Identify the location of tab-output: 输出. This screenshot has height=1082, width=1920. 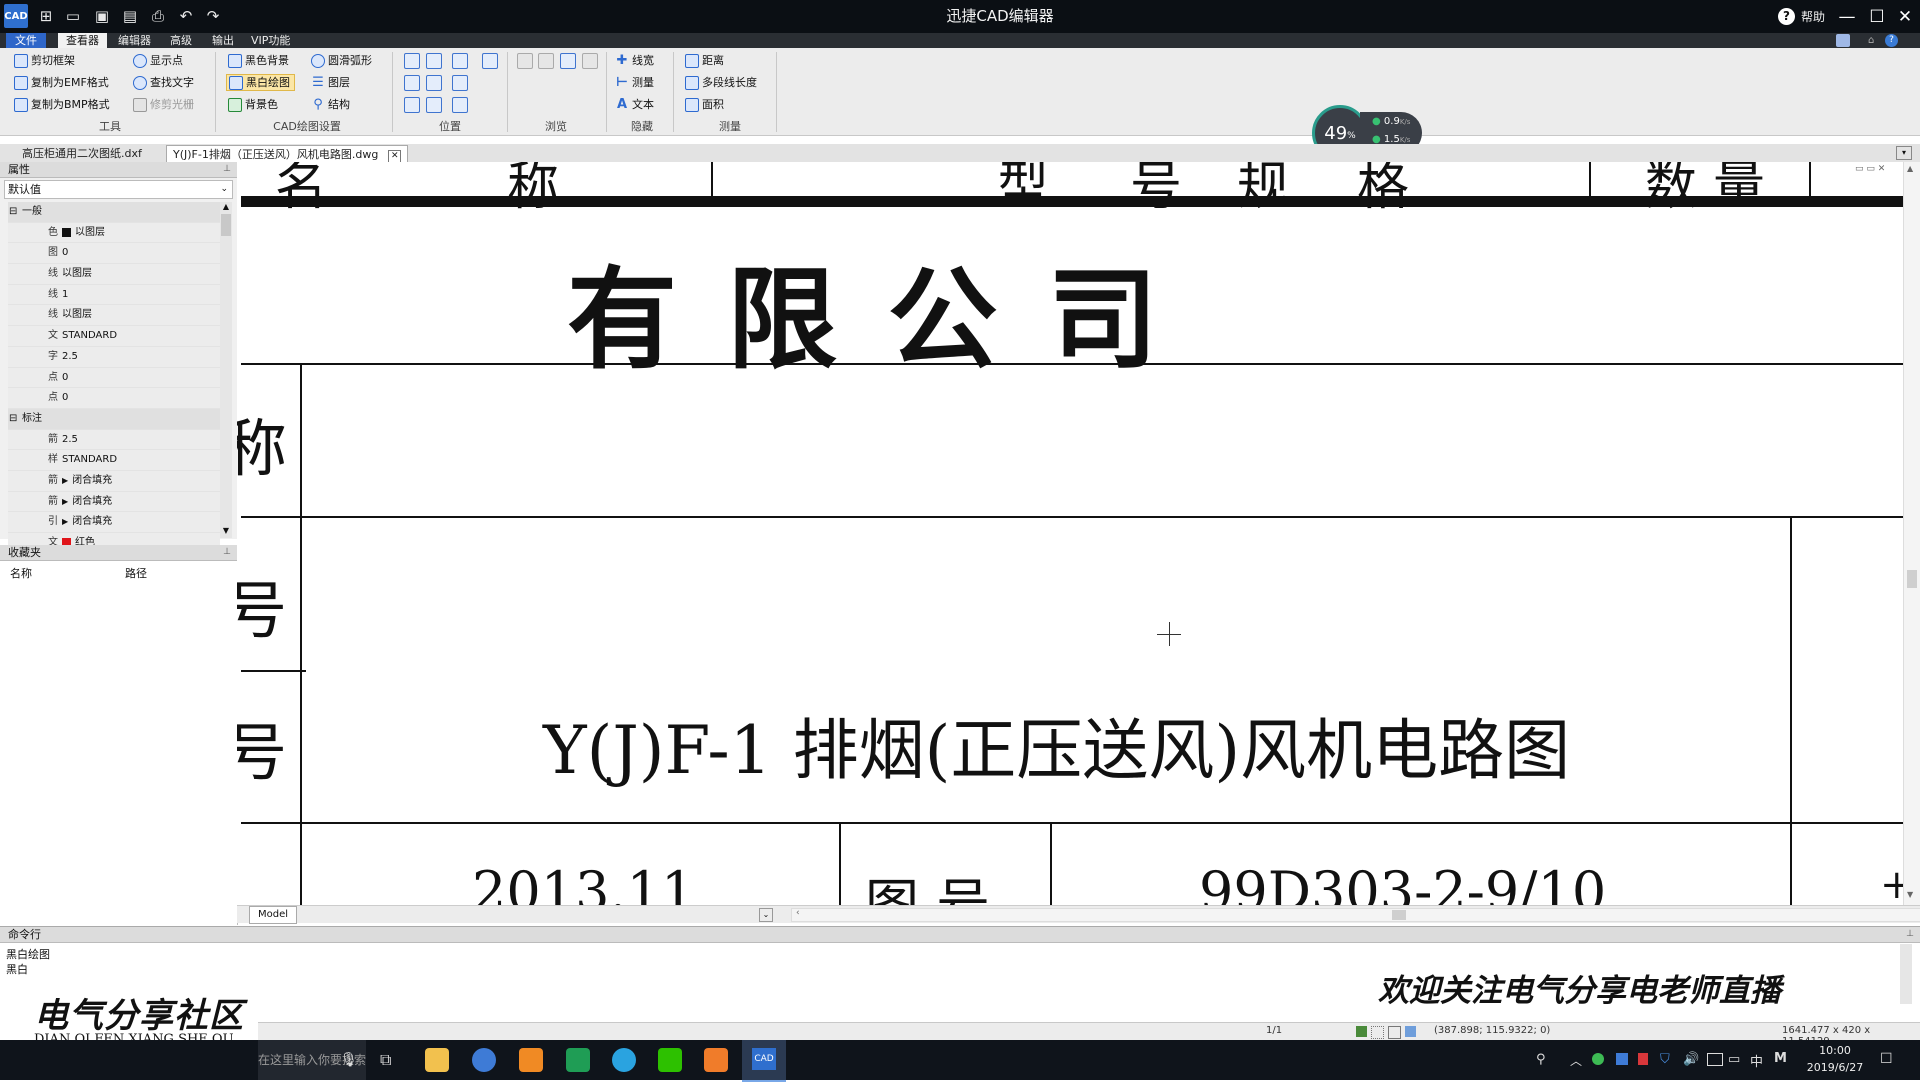
(223, 40).